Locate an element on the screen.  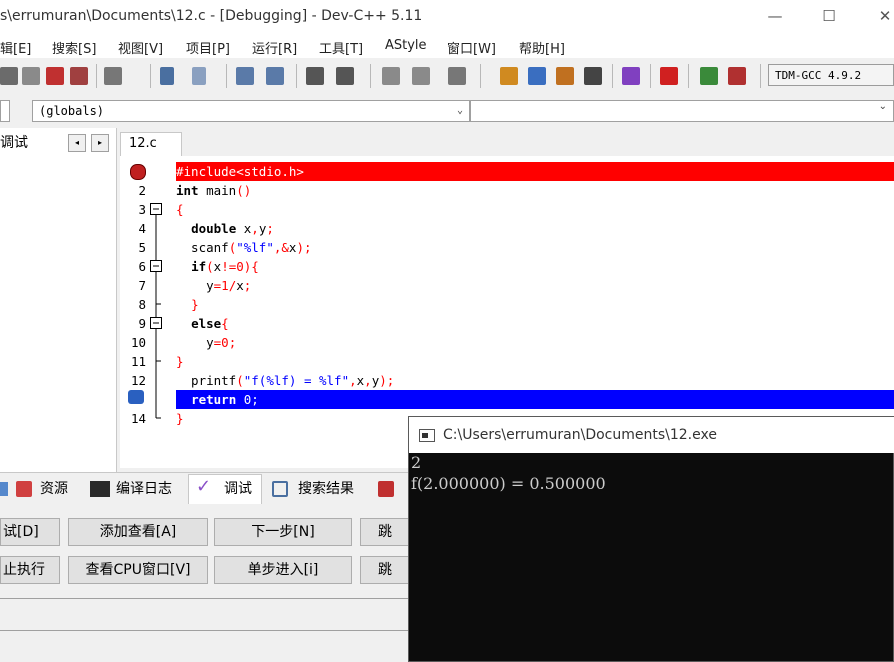
menu-tools: 工具[T] is located at coordinates (341, 47).